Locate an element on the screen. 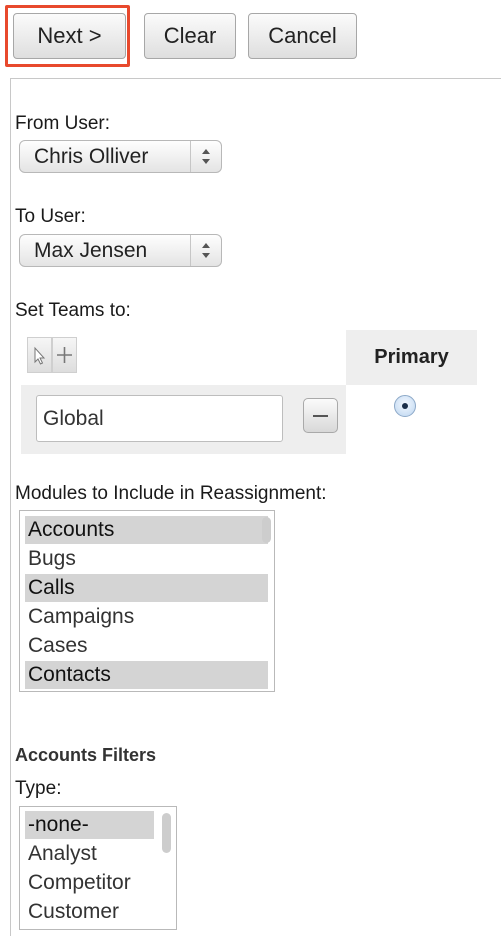 The width and height of the screenshot is (501, 936). plus-icon is located at coordinates (64, 355).